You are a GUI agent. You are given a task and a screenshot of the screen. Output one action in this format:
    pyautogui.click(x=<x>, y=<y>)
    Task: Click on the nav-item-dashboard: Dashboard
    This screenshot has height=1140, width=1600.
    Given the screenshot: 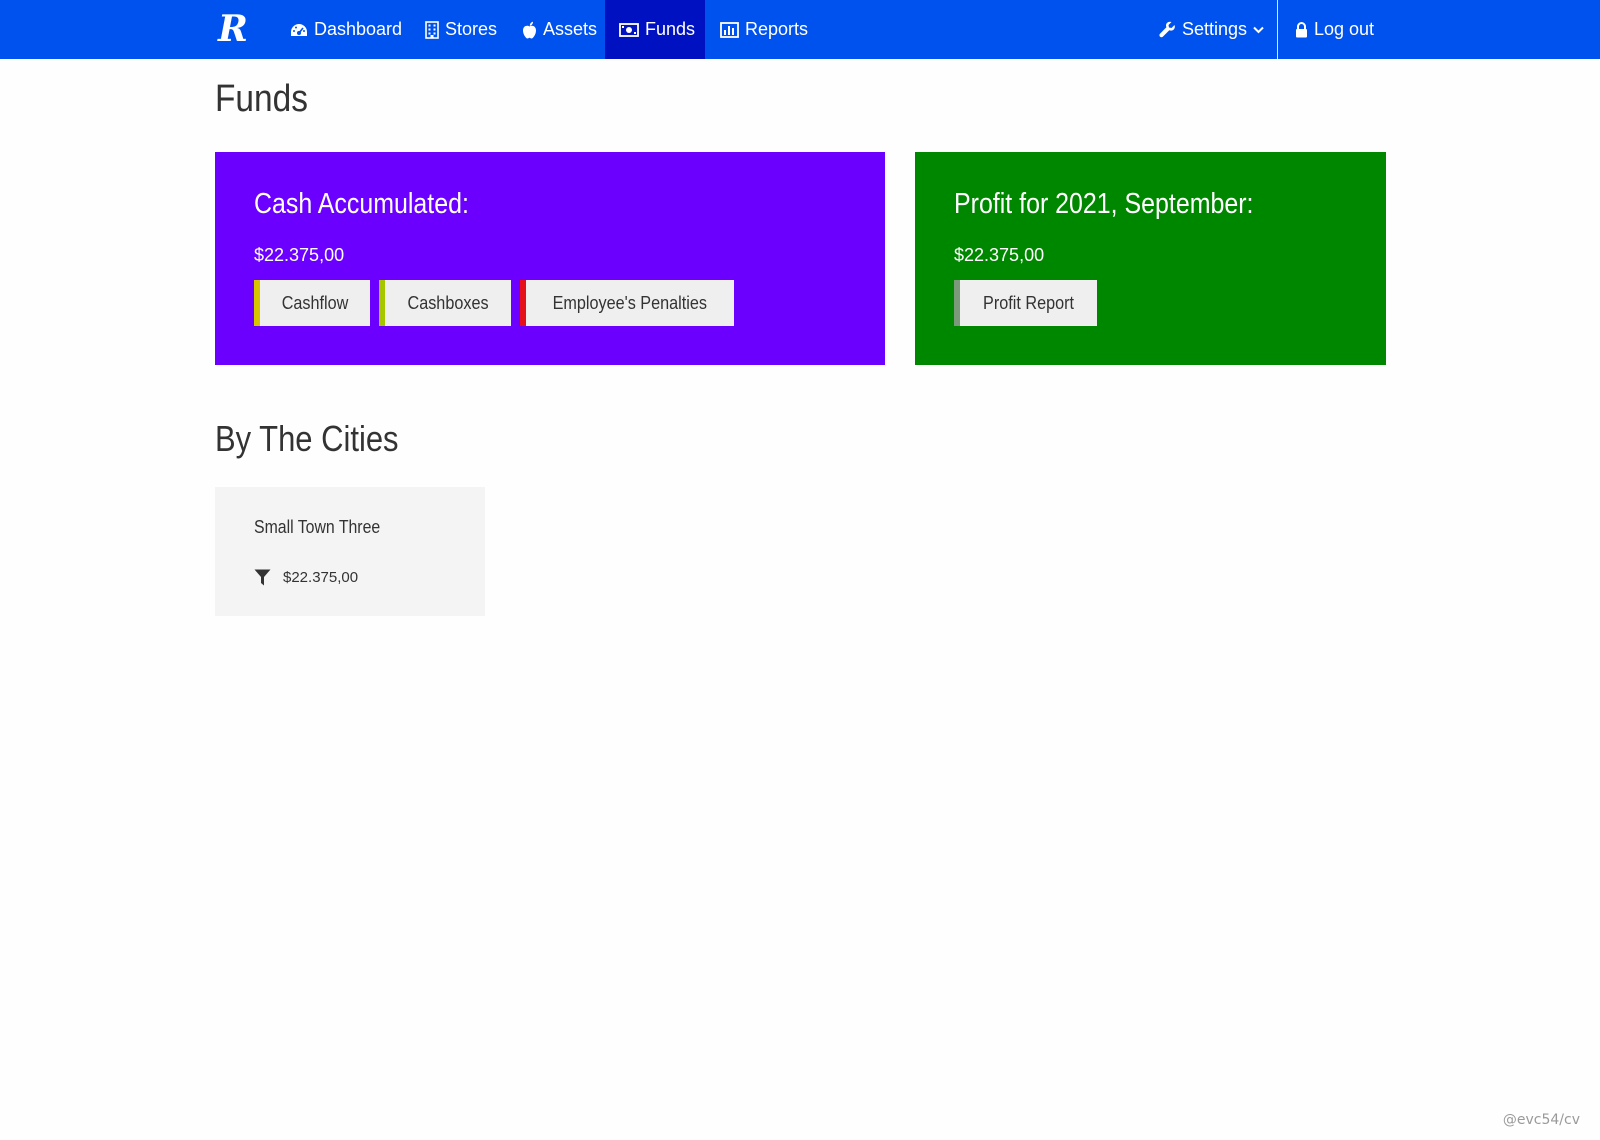 What is the action you would take?
    pyautogui.click(x=346, y=29)
    